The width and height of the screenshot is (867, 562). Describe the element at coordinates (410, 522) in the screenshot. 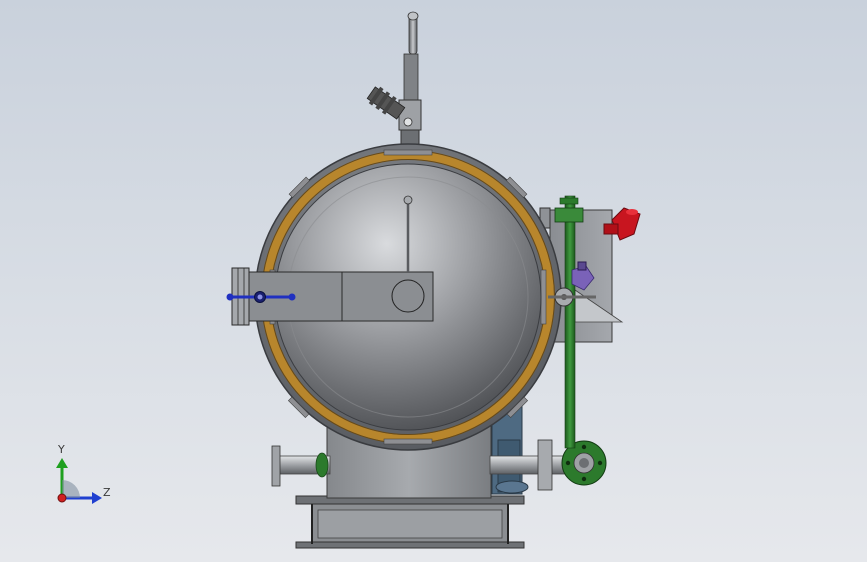

I see `base-frame` at that location.